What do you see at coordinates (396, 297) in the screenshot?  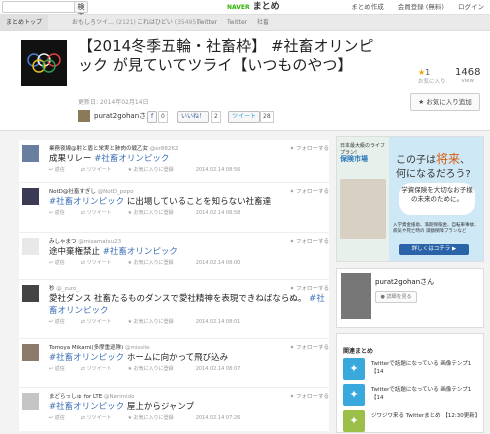 I see `profile-detail-button: ● 詳細を見る` at bounding box center [396, 297].